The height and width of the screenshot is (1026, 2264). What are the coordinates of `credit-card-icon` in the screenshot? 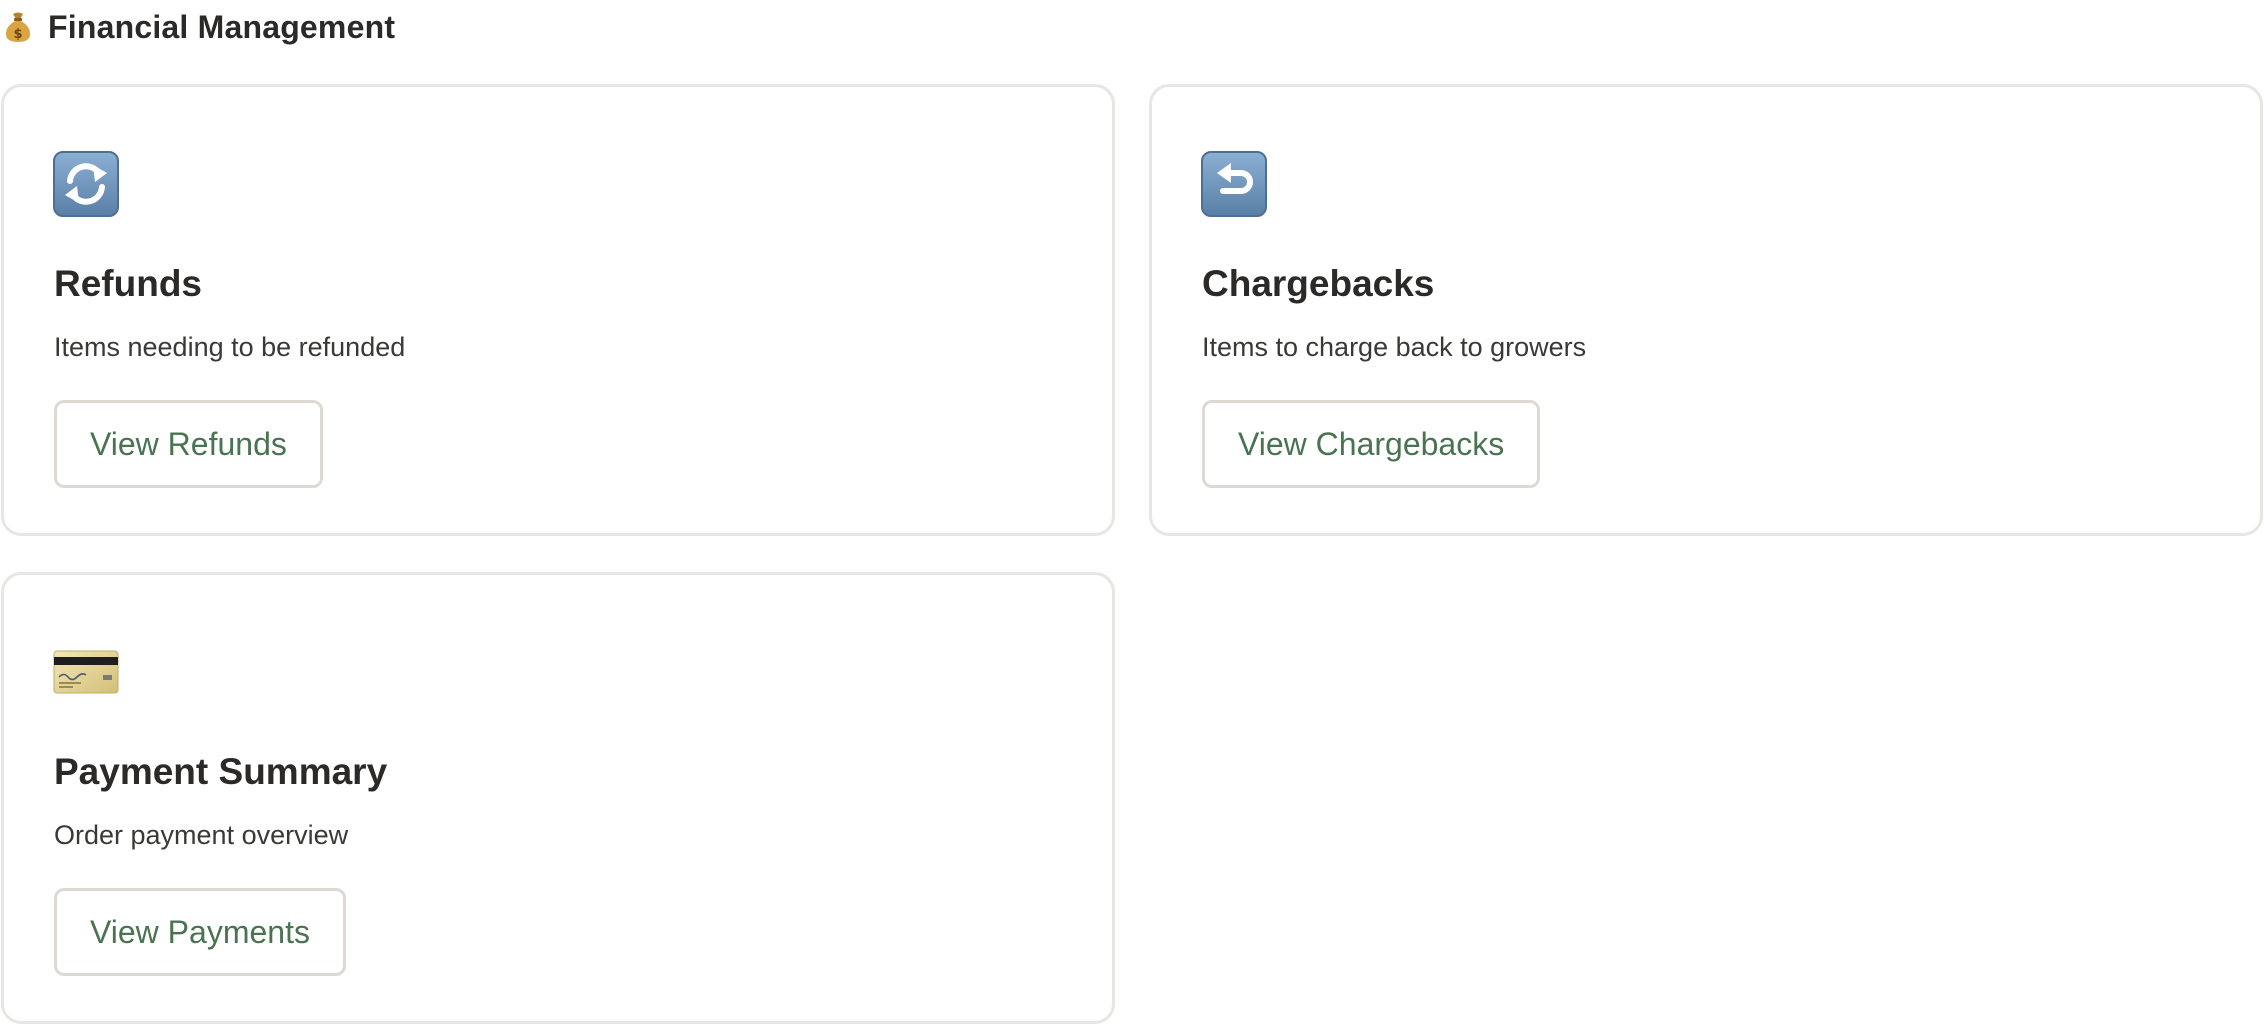 It's located at (86, 672).